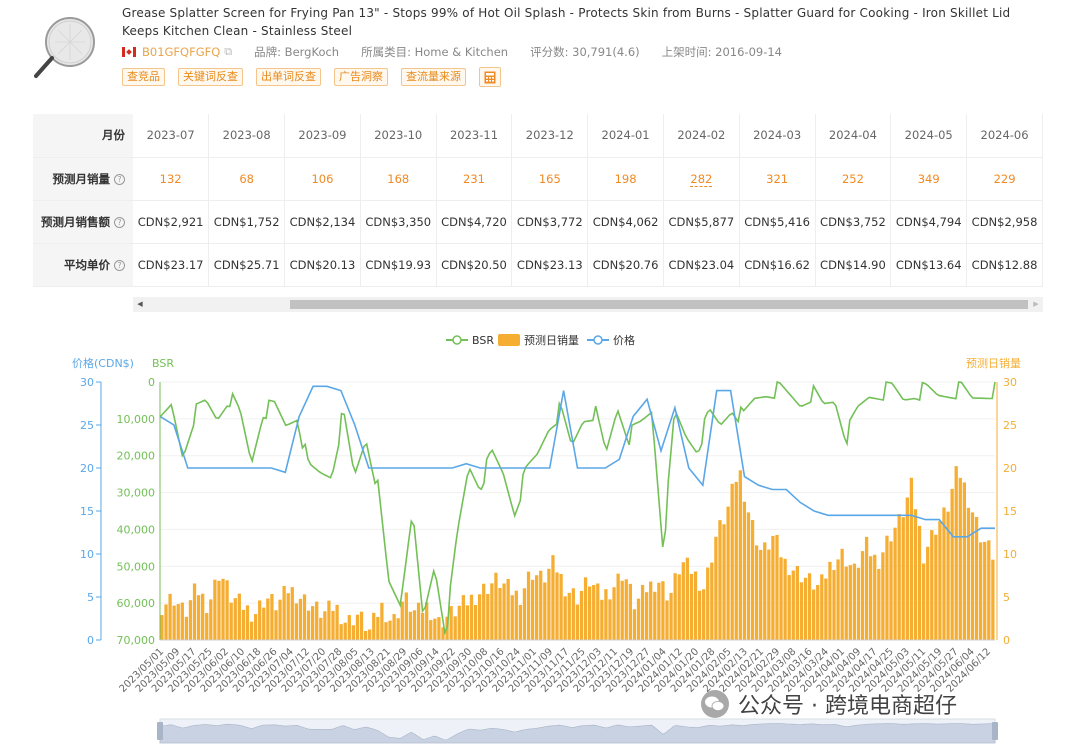  What do you see at coordinates (433, 77) in the screenshot?
I see `traffic-source-button: 查流量来源` at bounding box center [433, 77].